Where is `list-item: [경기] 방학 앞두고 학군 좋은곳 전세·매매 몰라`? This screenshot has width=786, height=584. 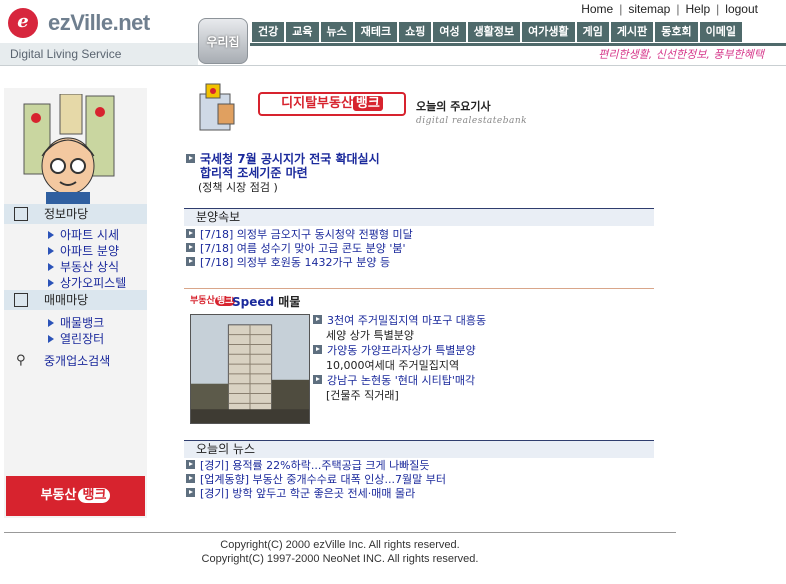
list-item: [경기] 방학 앞두고 학군 좋은곳 전세·매매 몰라 is located at coordinates (316, 494).